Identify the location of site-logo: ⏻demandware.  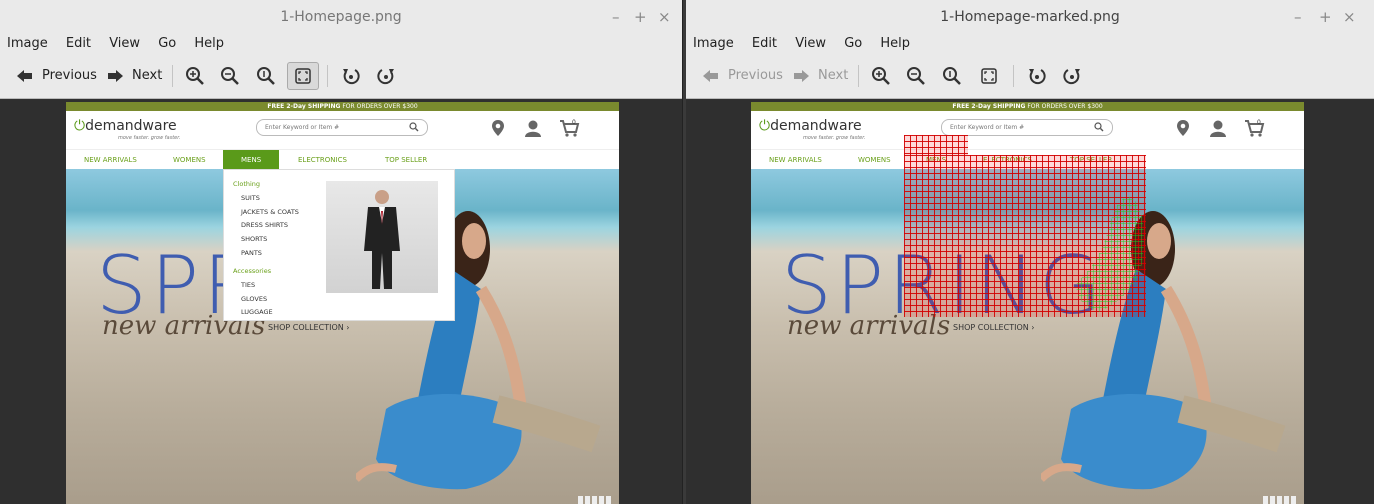
(810, 126).